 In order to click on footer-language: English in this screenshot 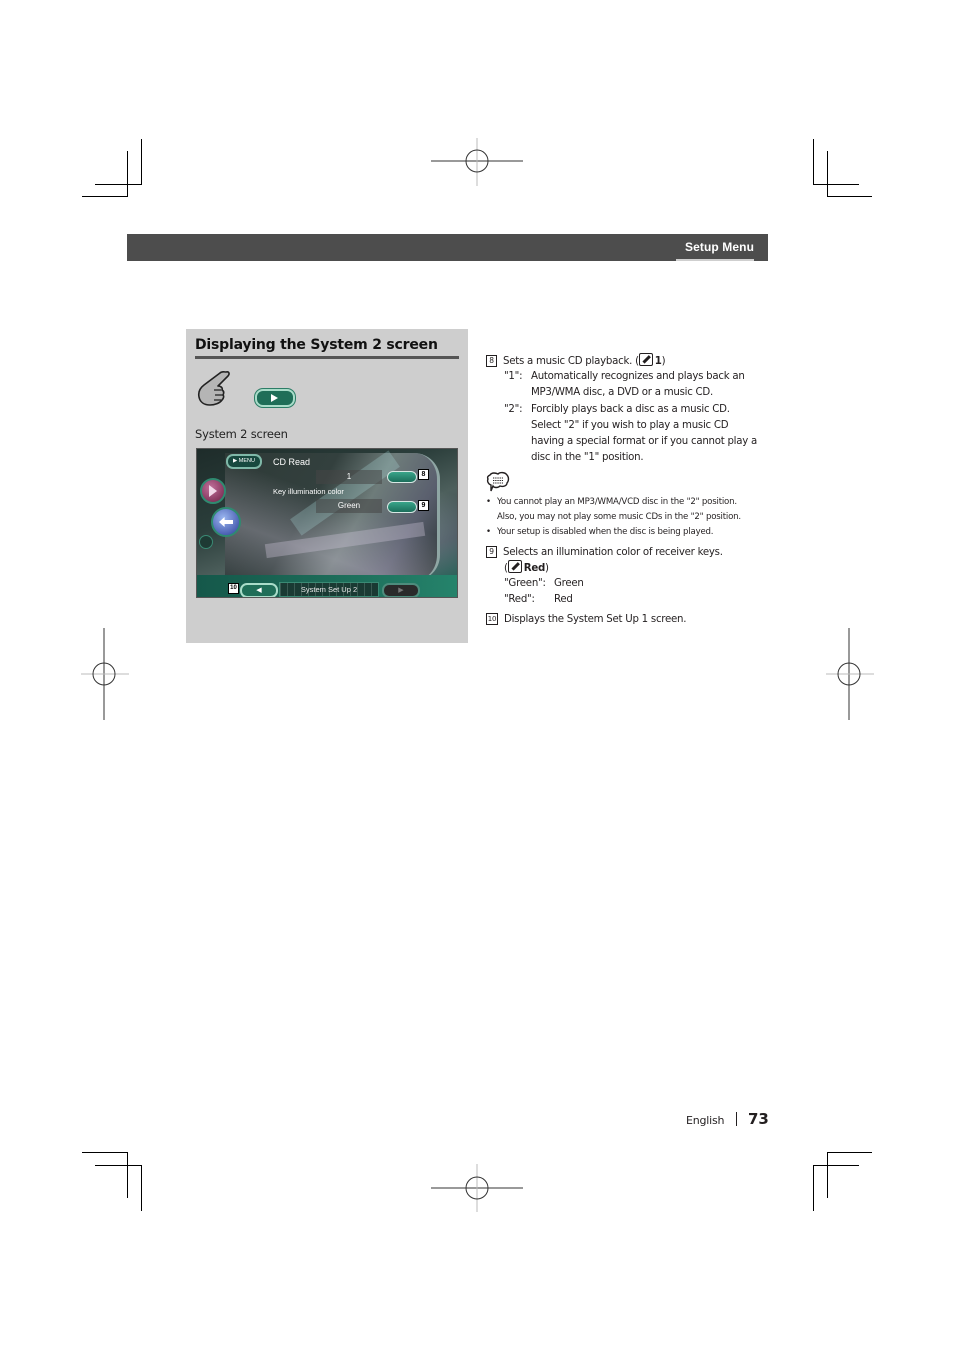, I will do `click(705, 1120)`.